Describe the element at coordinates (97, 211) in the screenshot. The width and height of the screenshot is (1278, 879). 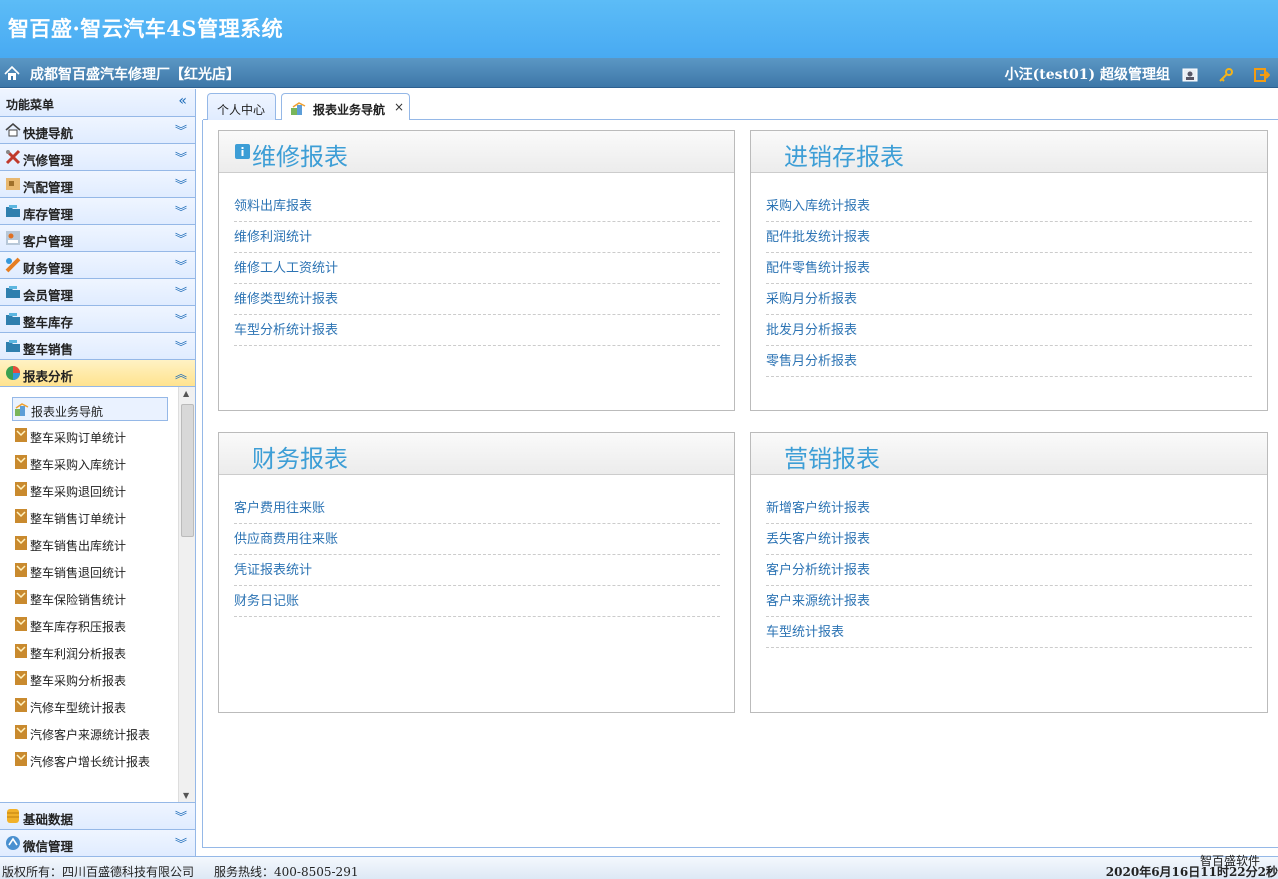
I see `sidebar-menu-item: 库存管理 ︾` at that location.